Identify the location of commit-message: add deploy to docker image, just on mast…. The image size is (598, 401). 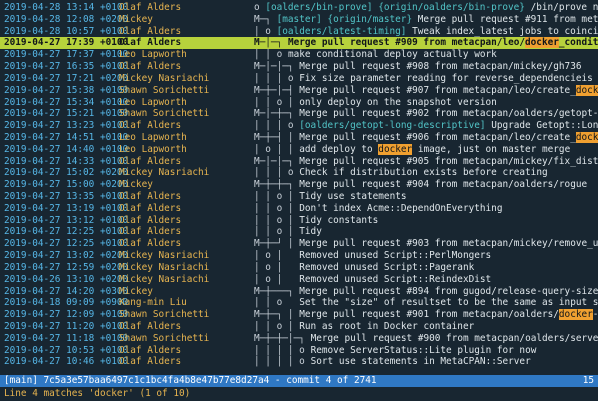
(435, 149).